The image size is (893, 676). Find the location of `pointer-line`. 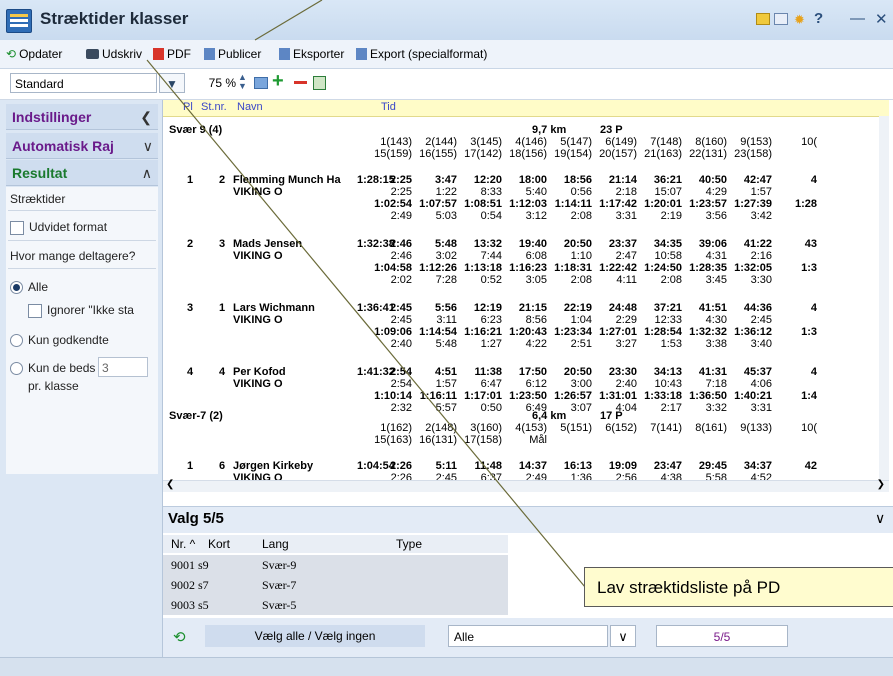

pointer-line is located at coordinates (288, 20).